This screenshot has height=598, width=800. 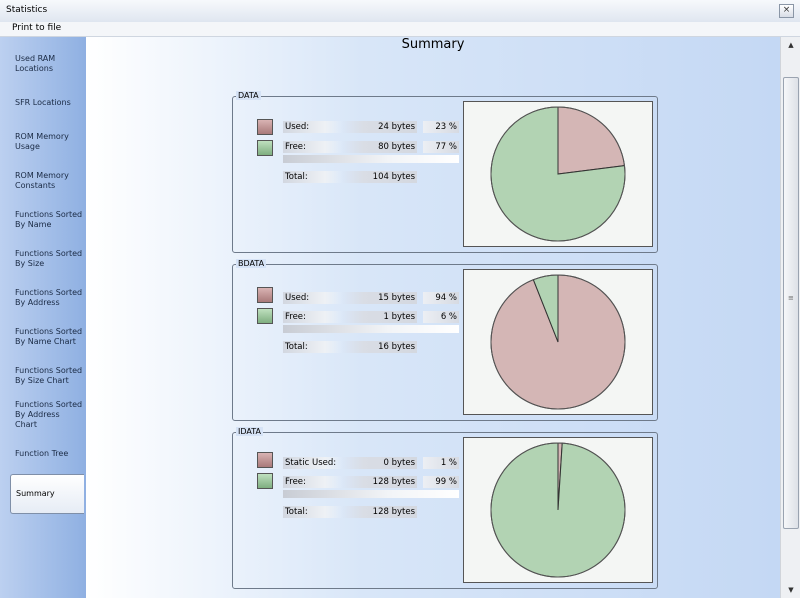 What do you see at coordinates (433, 44) in the screenshot?
I see `page-title: Summary` at bounding box center [433, 44].